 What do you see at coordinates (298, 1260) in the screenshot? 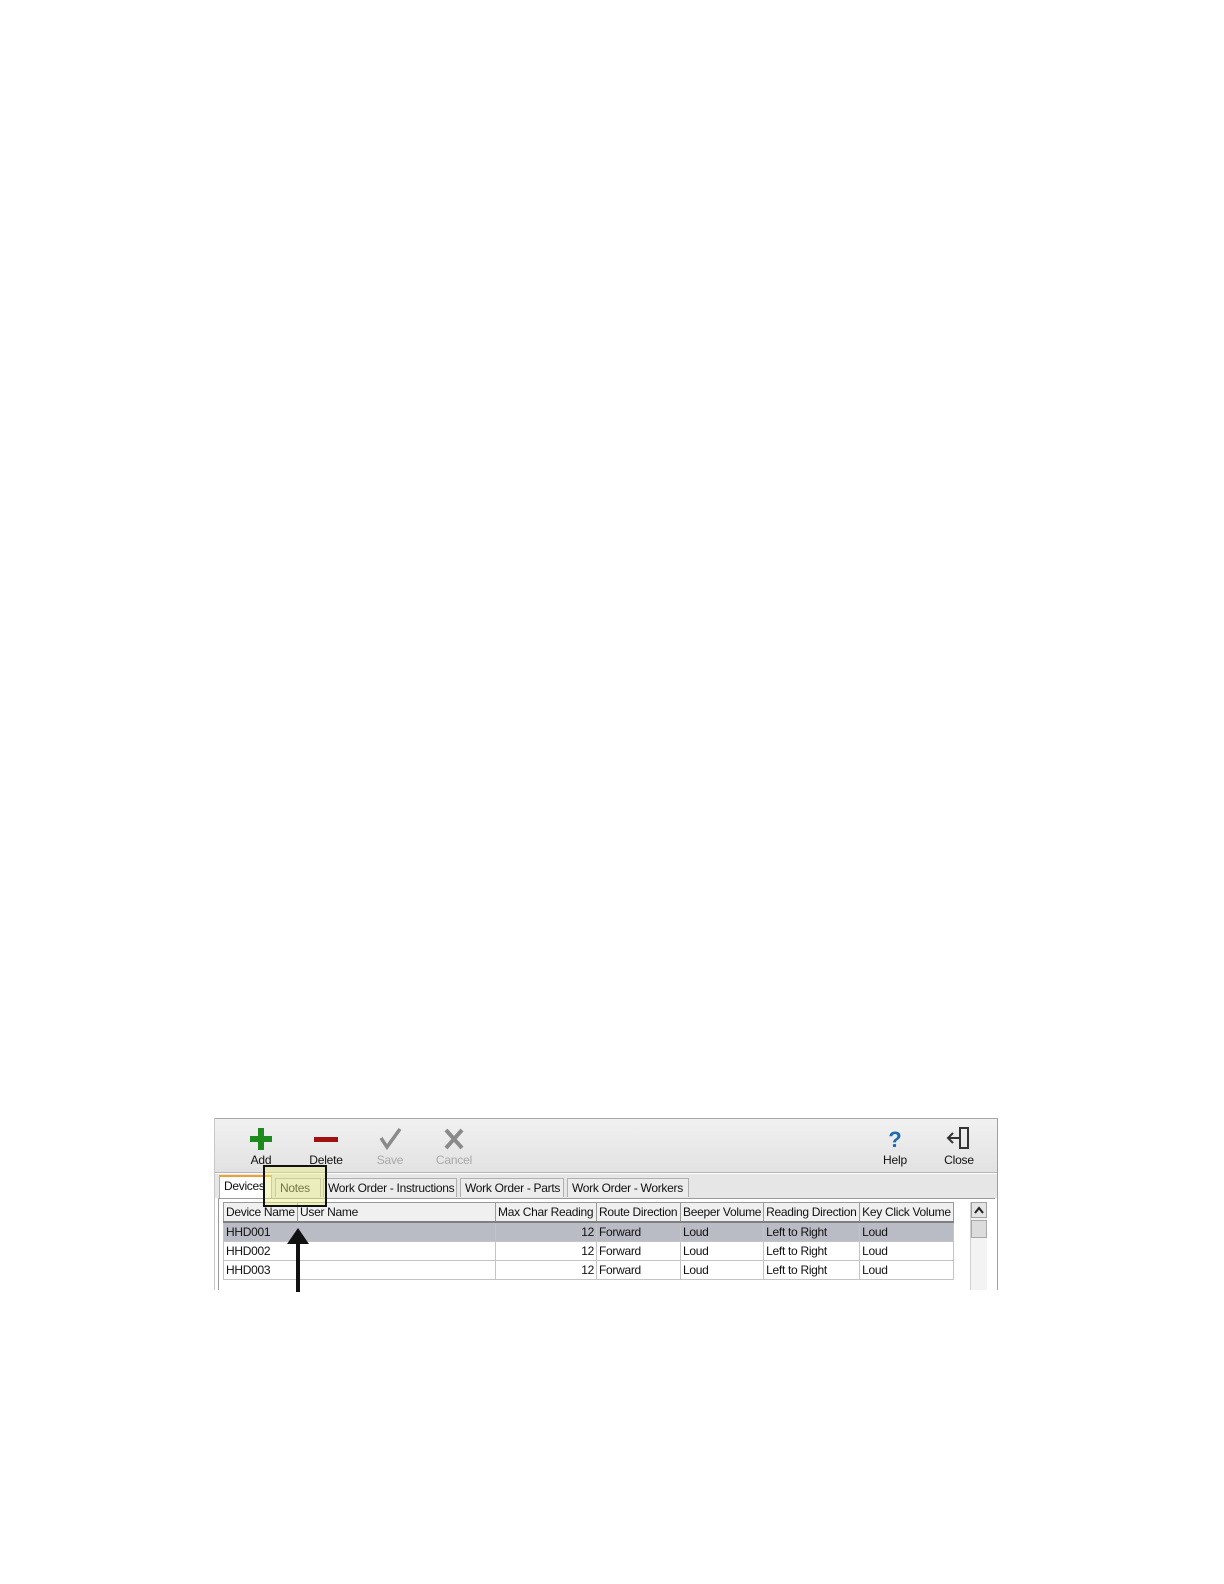
I see `arrow-up-icon` at bounding box center [298, 1260].